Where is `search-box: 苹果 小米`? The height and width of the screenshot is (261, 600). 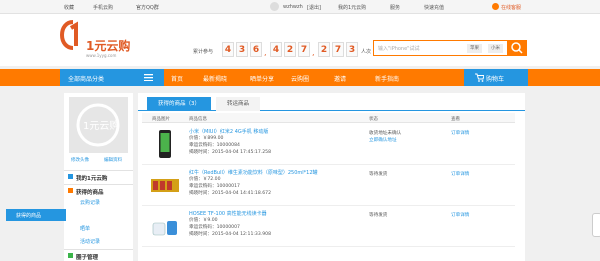
search-box: 苹果 小米 is located at coordinates (440, 48).